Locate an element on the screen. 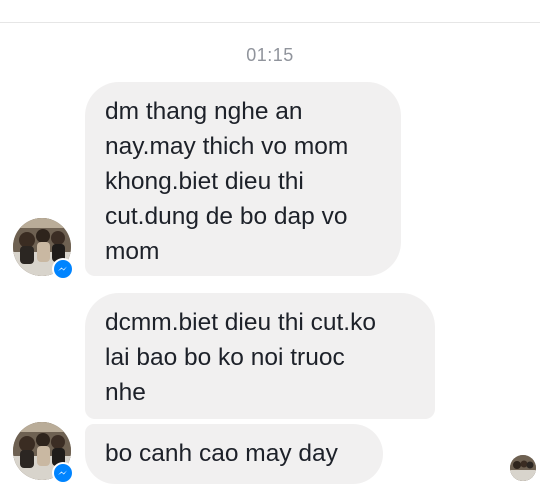 The height and width of the screenshot is (497, 540). message-timestamp: 01:15 is located at coordinates (270, 55).